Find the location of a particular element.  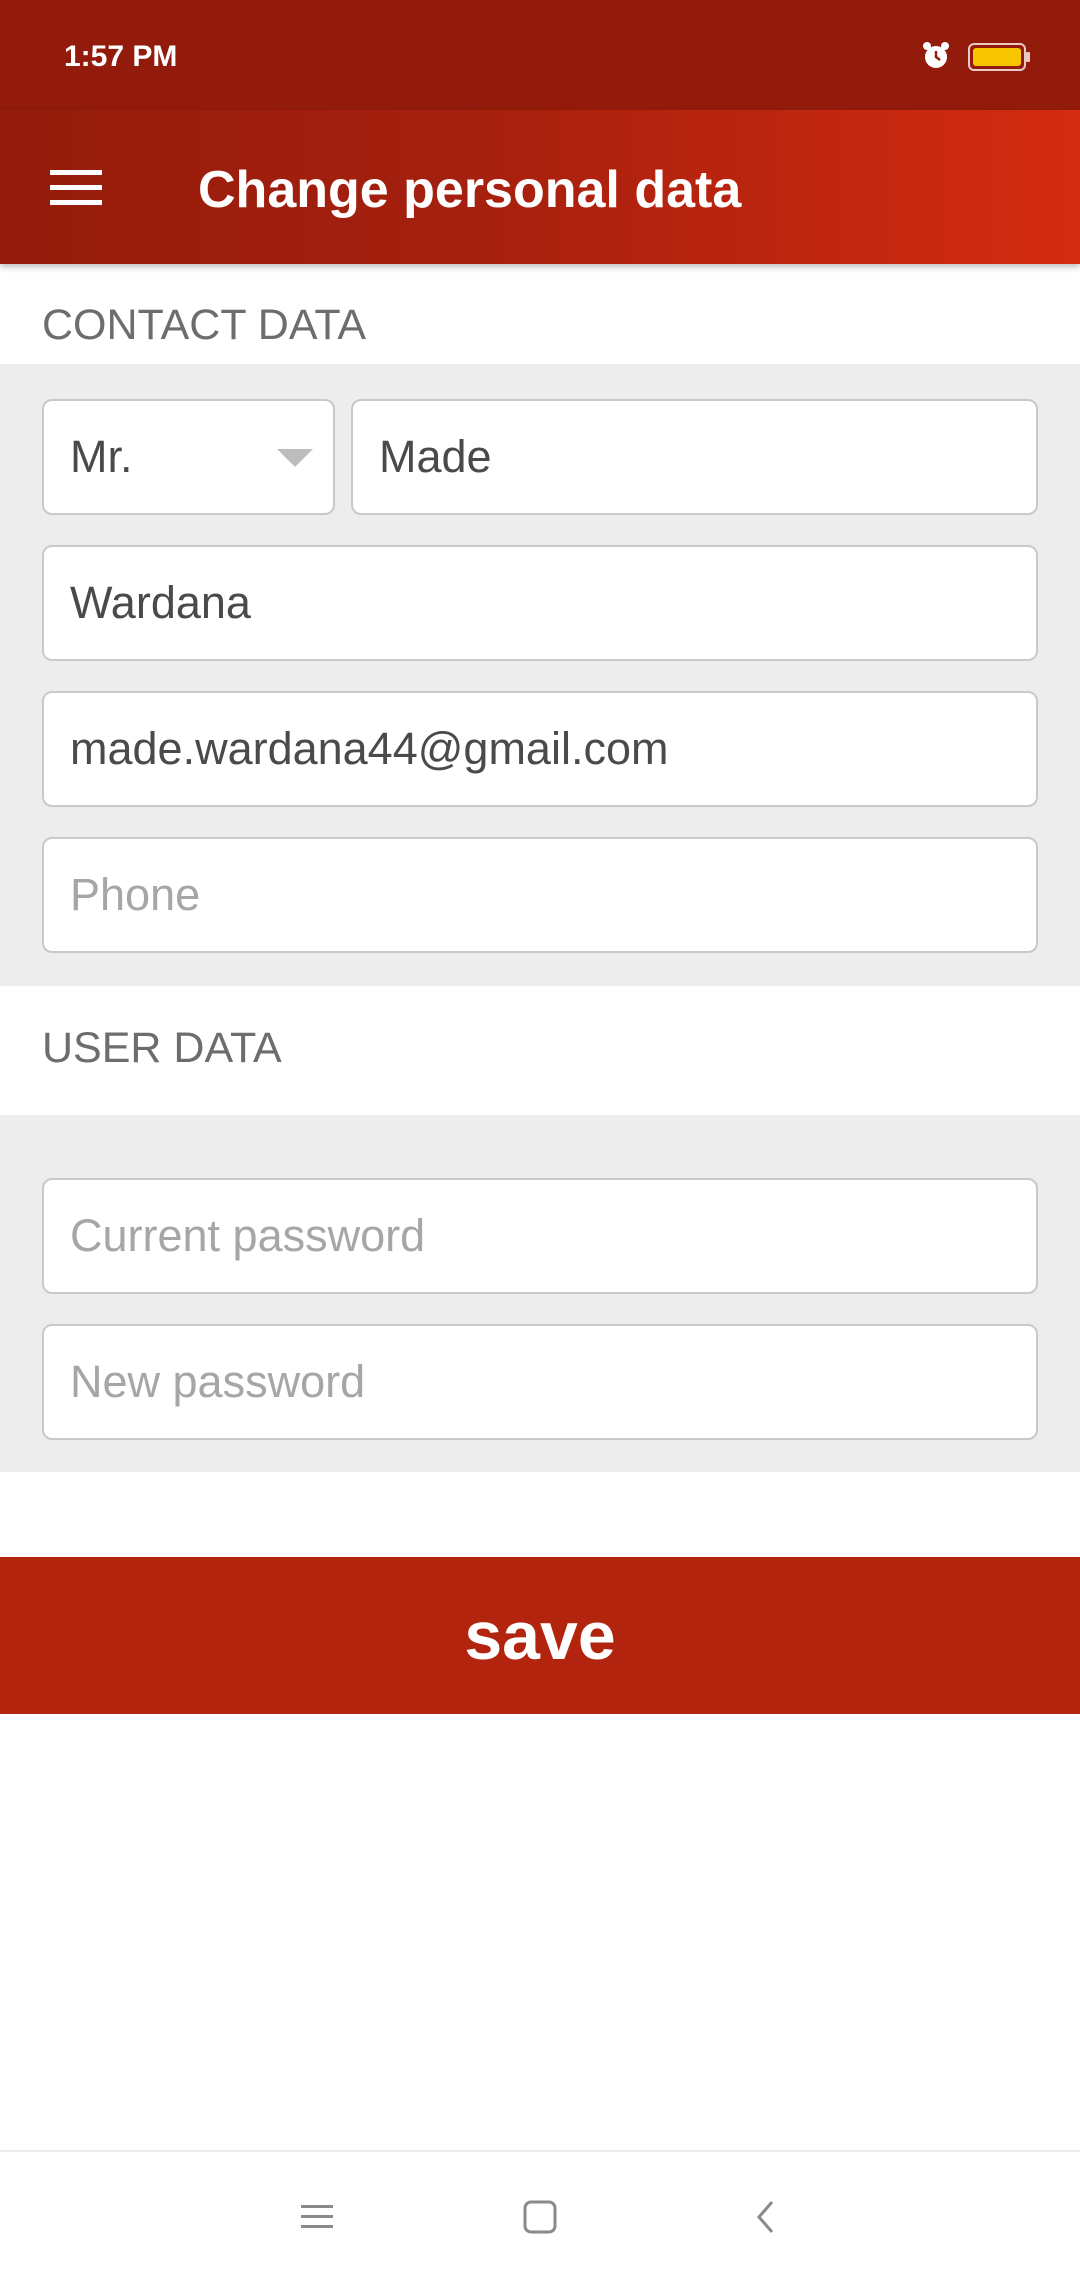

email-value: made.wardana44@gmail.com is located at coordinates (369, 748).